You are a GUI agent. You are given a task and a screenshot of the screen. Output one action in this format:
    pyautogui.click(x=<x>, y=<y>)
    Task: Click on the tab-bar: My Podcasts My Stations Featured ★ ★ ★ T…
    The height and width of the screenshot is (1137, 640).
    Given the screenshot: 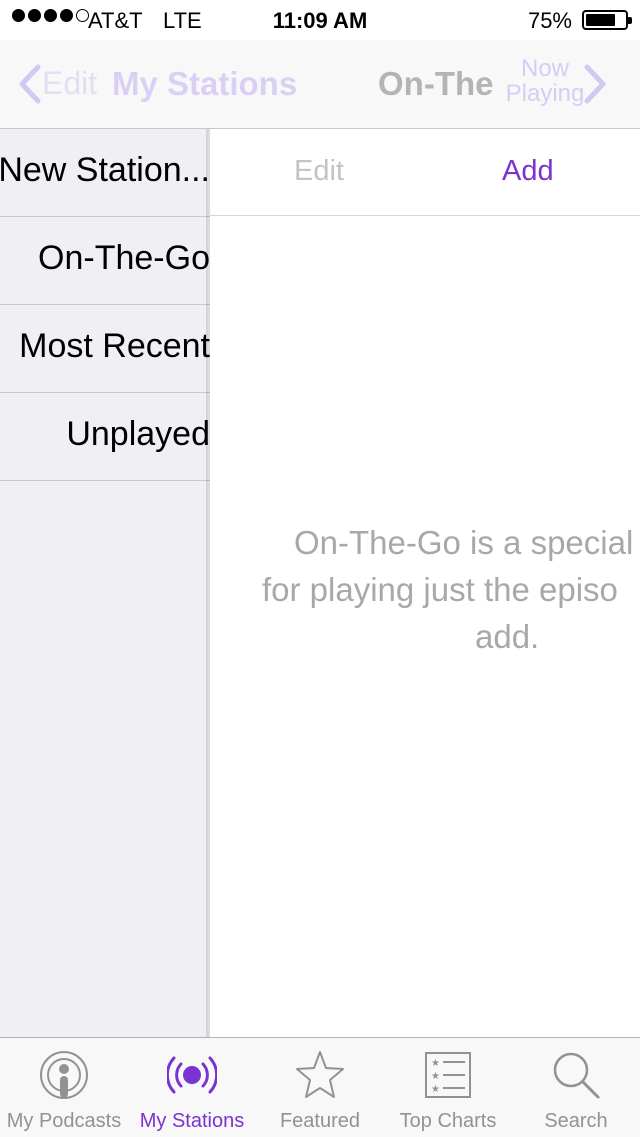 What is the action you would take?
    pyautogui.click(x=320, y=1087)
    